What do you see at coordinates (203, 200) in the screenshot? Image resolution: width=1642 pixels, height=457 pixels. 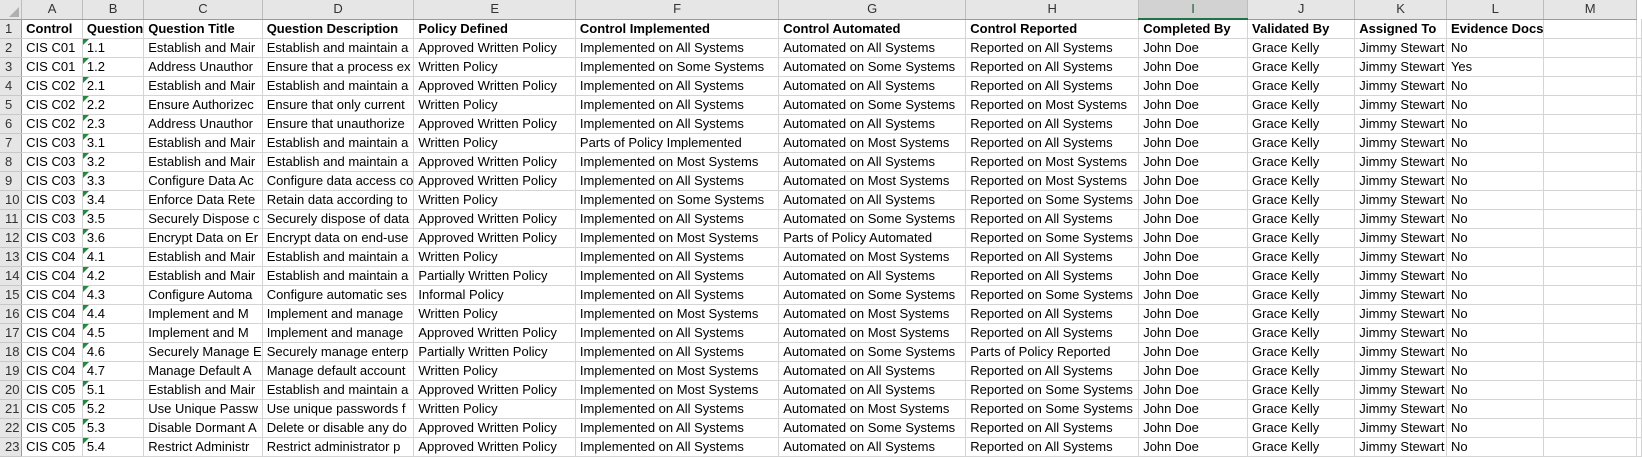 I see `cell: Enforce Data Rete` at bounding box center [203, 200].